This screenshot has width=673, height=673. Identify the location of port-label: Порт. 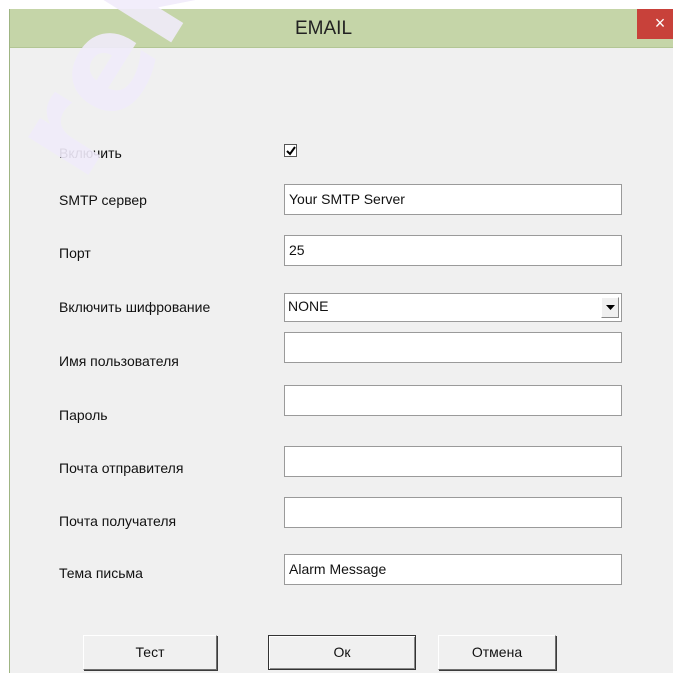
(75, 253).